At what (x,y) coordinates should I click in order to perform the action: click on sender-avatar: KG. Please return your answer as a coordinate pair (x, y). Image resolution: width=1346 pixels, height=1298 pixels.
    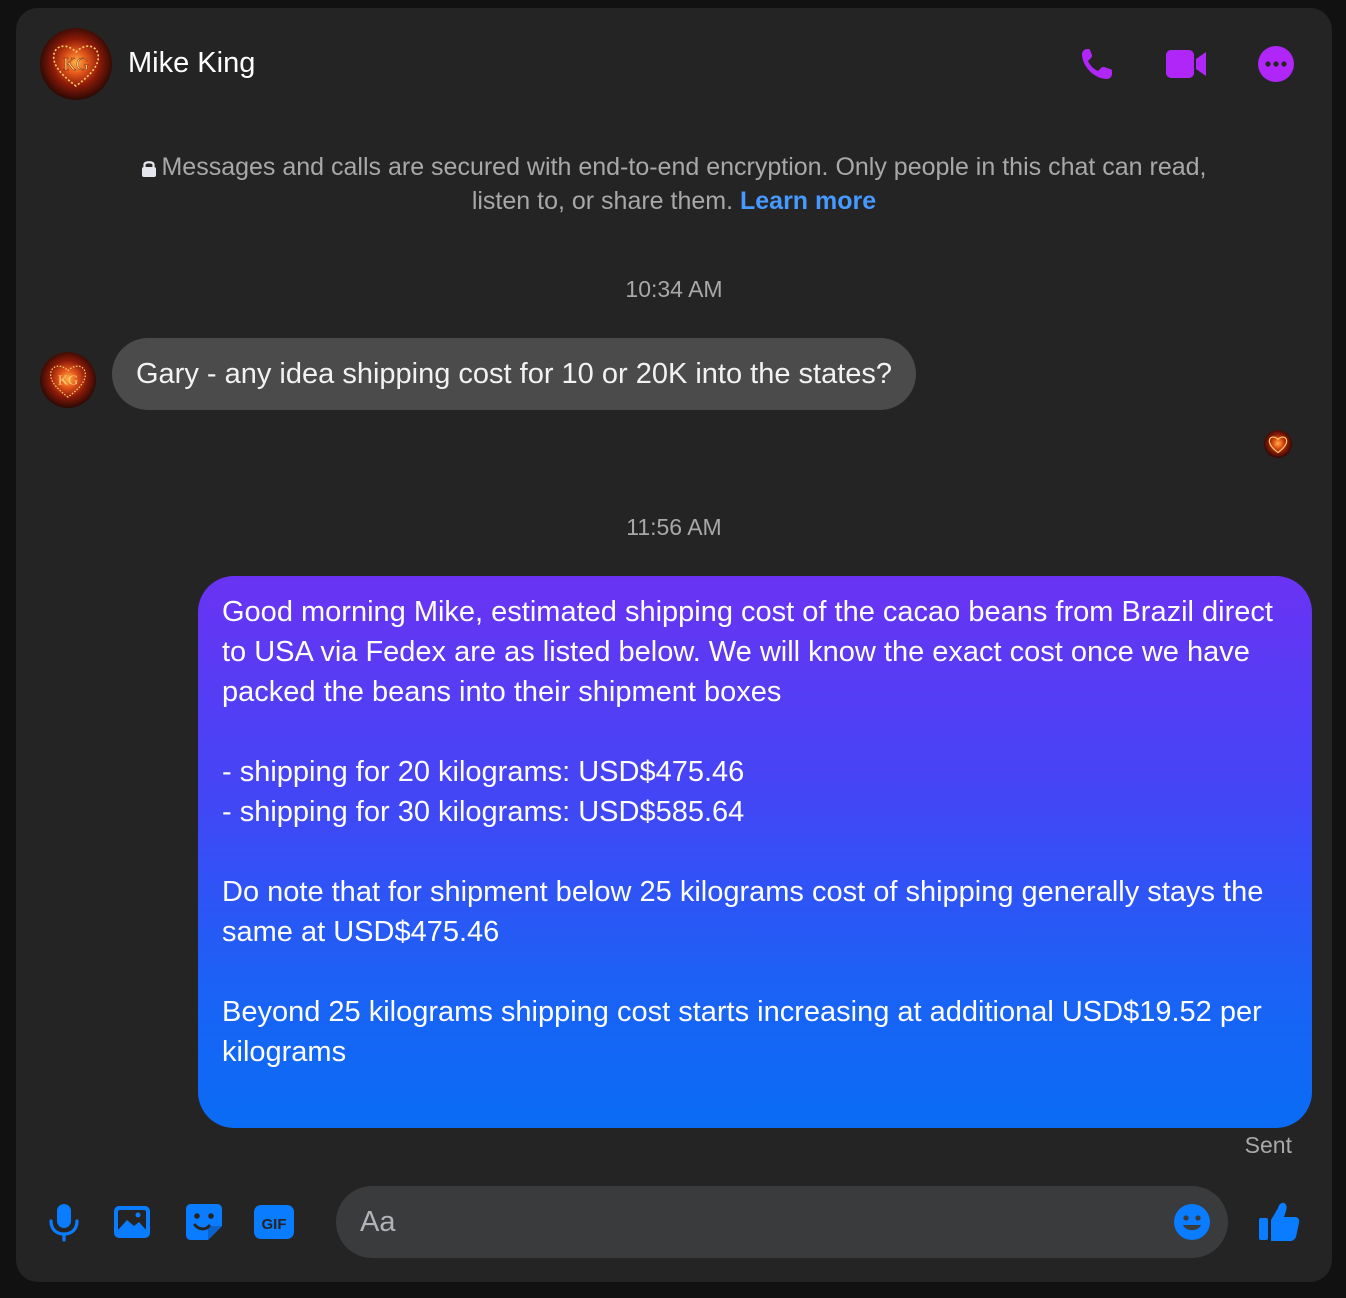
    Looking at the image, I should click on (68, 380).